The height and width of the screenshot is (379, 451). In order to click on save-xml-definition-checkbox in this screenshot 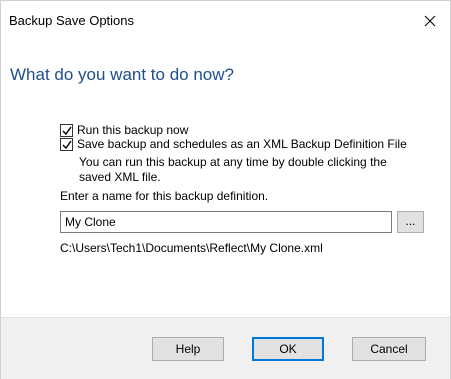, I will do `click(66, 144)`.